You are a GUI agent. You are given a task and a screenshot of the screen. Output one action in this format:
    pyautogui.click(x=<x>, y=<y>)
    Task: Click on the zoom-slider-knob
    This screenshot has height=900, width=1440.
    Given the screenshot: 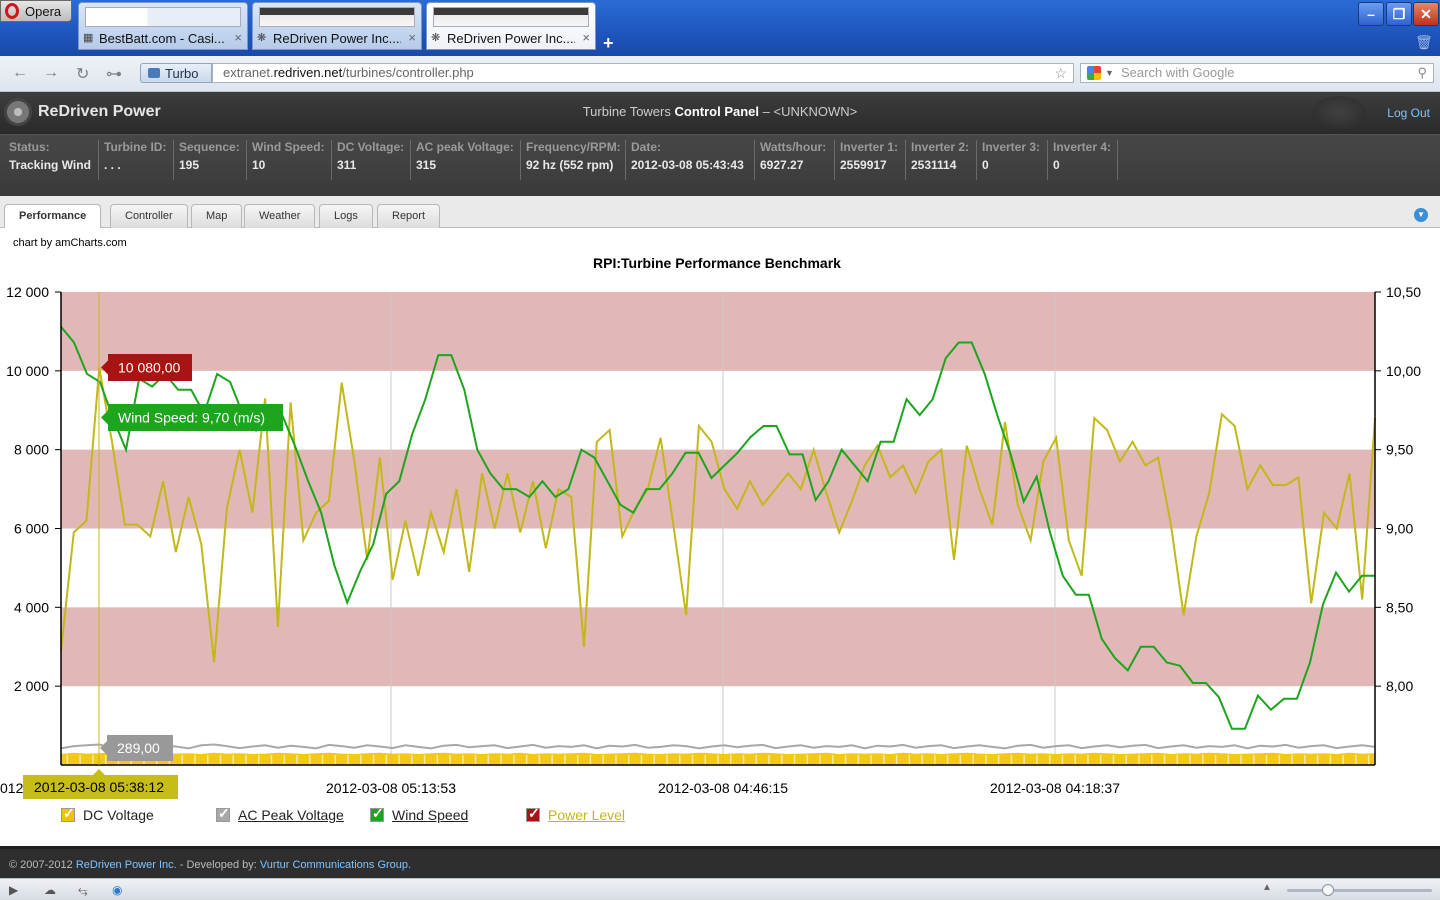 What is the action you would take?
    pyautogui.click(x=1328, y=890)
    